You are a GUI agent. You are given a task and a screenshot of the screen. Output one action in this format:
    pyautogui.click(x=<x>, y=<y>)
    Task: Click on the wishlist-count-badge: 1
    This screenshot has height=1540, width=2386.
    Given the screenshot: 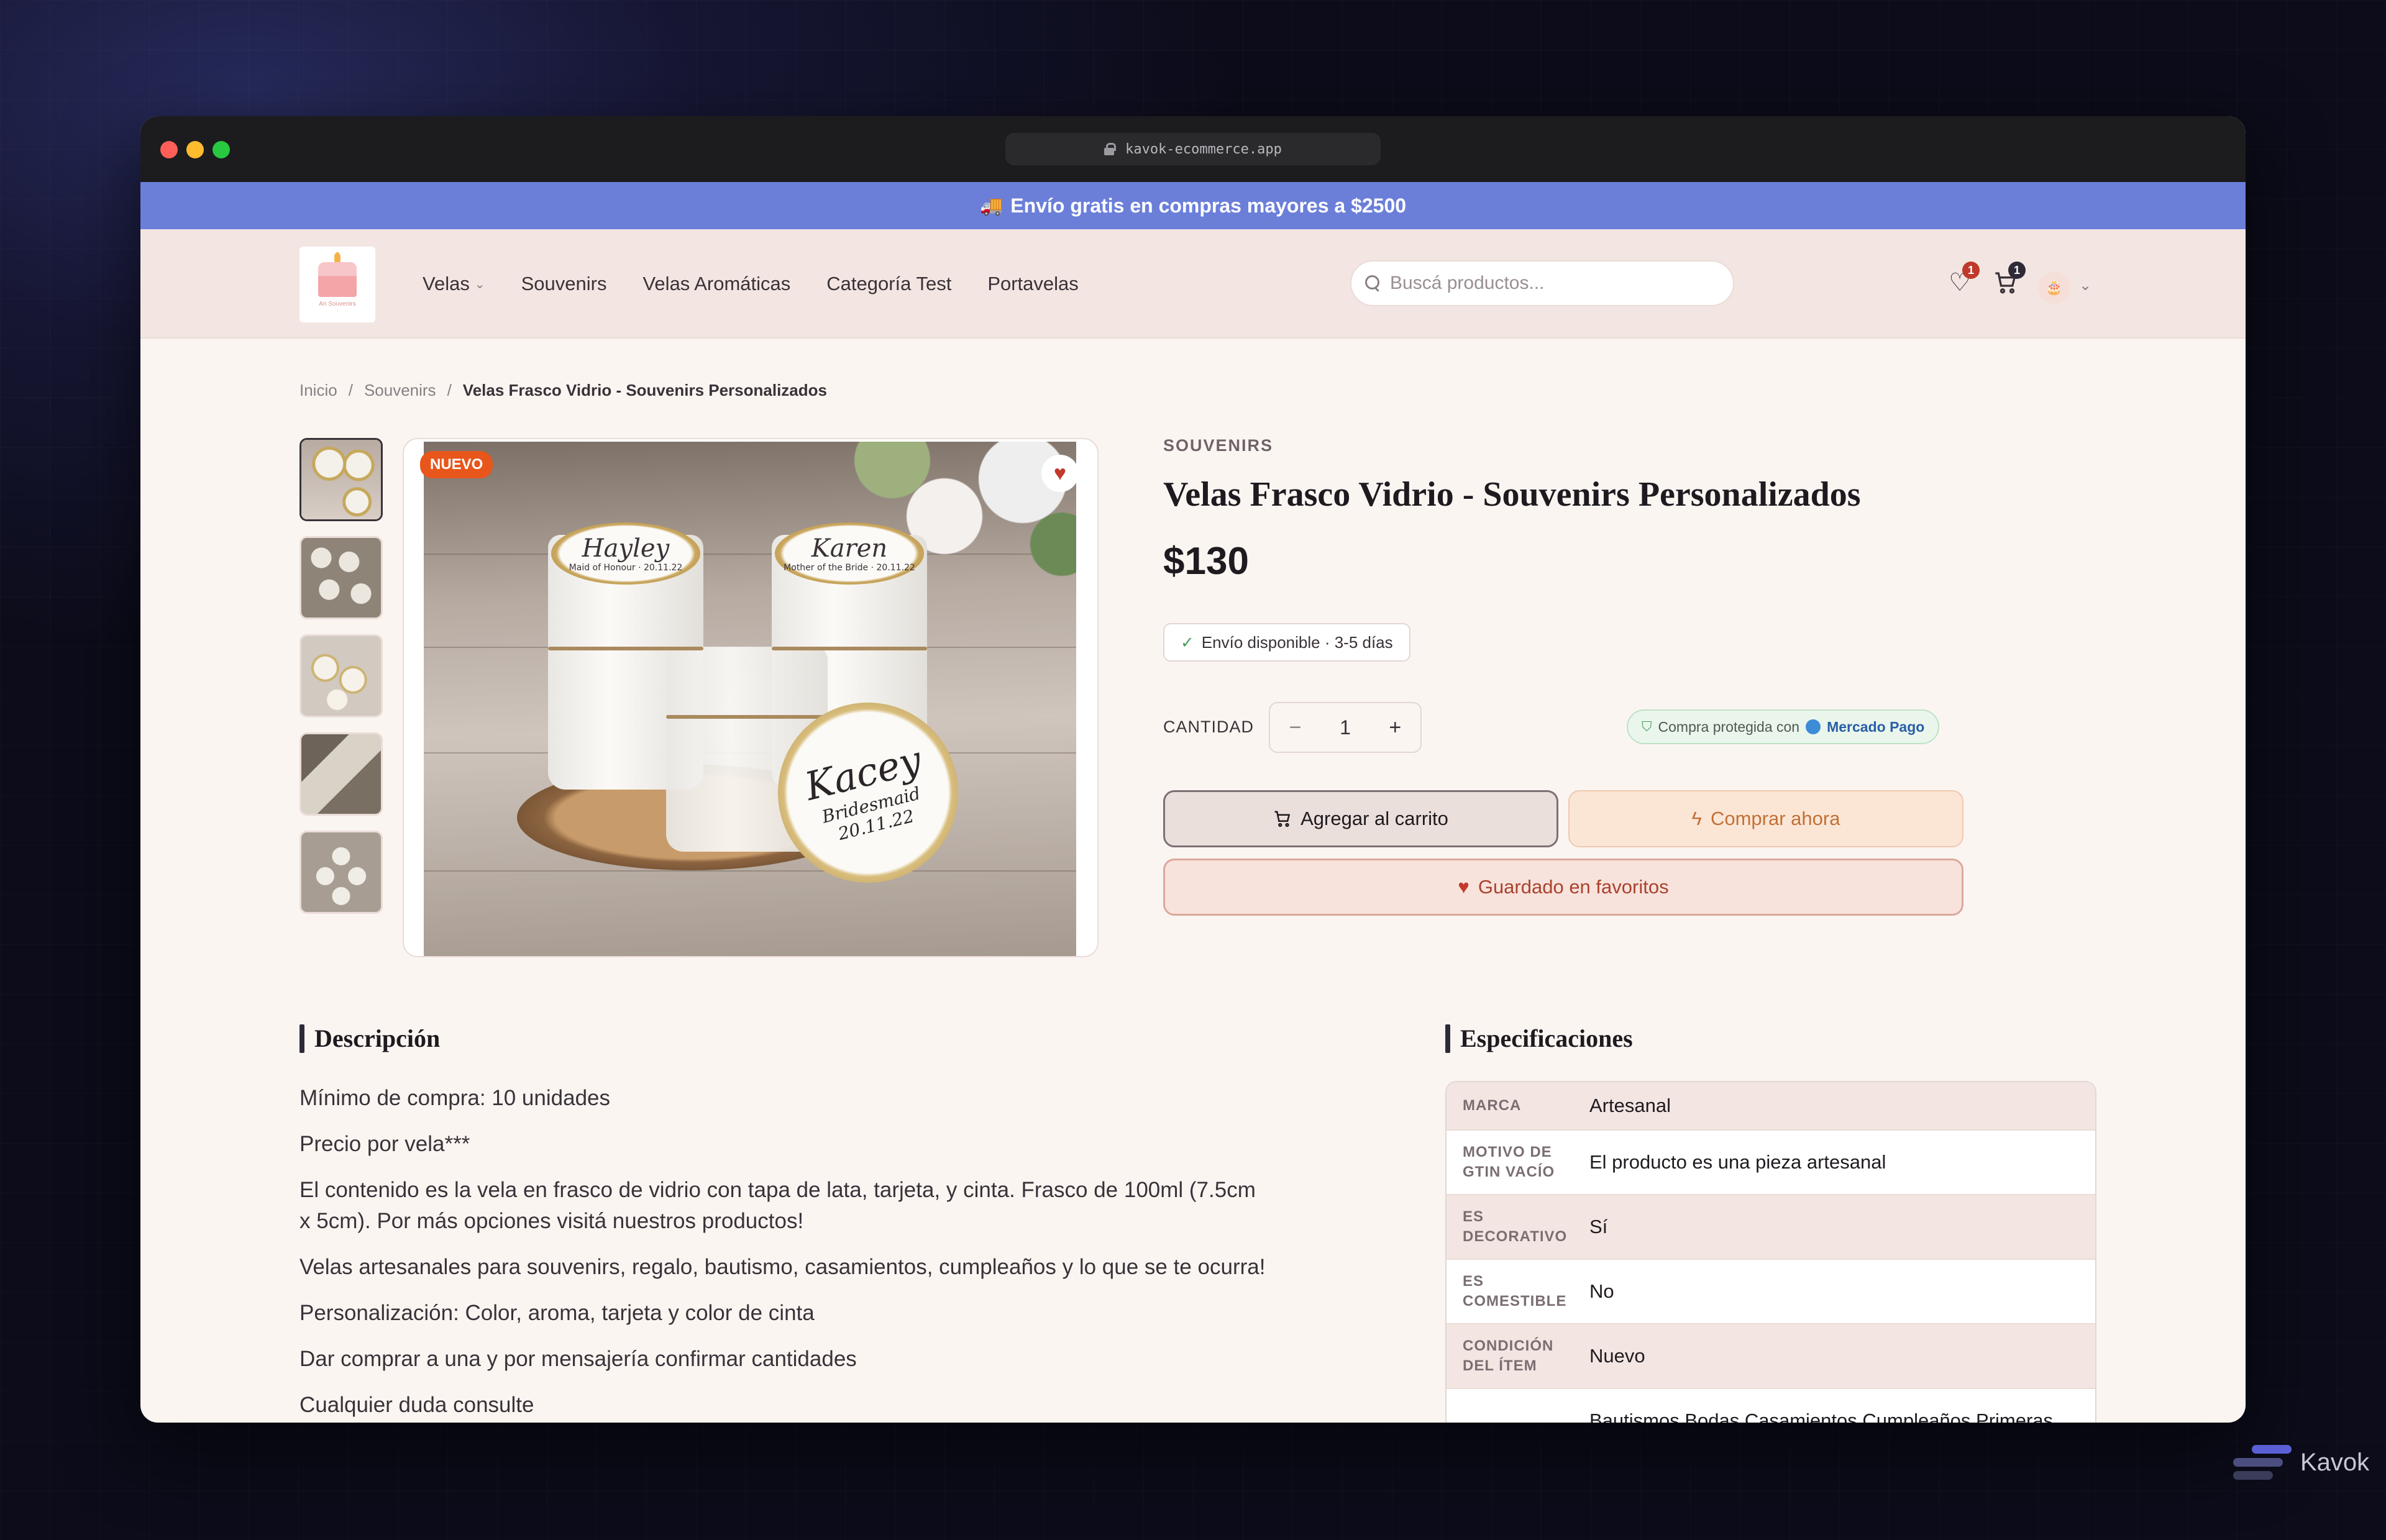 What is the action you would take?
    pyautogui.click(x=1971, y=270)
    